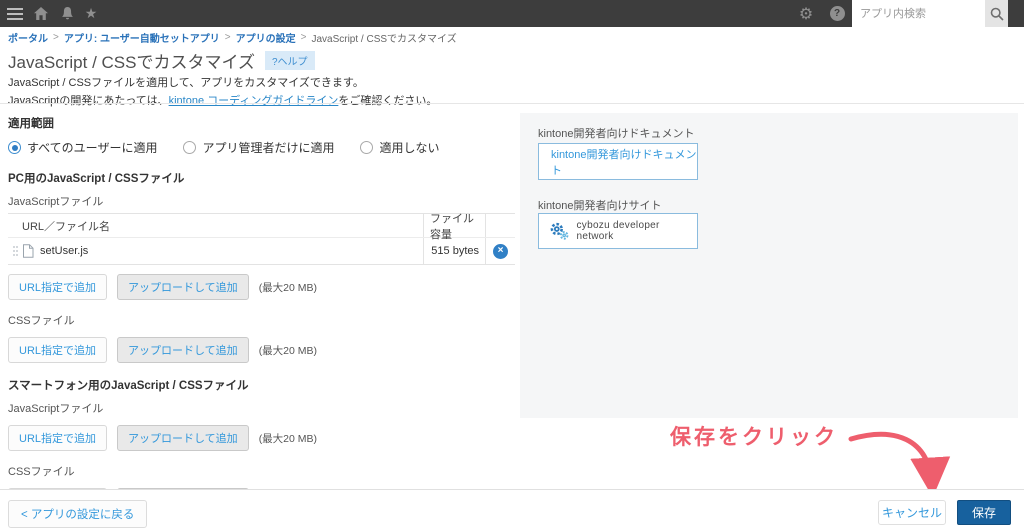  Describe the element at coordinates (912, 512) in the screenshot. I see `cancel-button: キャンセル` at that location.